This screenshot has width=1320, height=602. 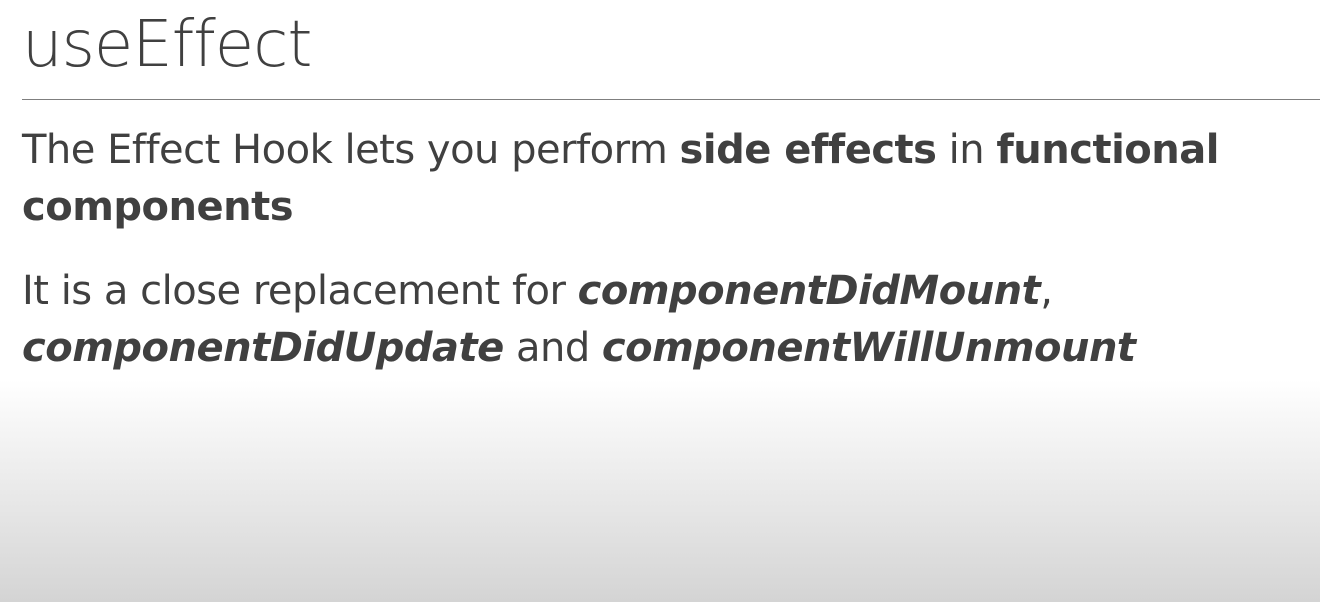 I want to click on paragraph-text: ,, so click(x=1046, y=291).